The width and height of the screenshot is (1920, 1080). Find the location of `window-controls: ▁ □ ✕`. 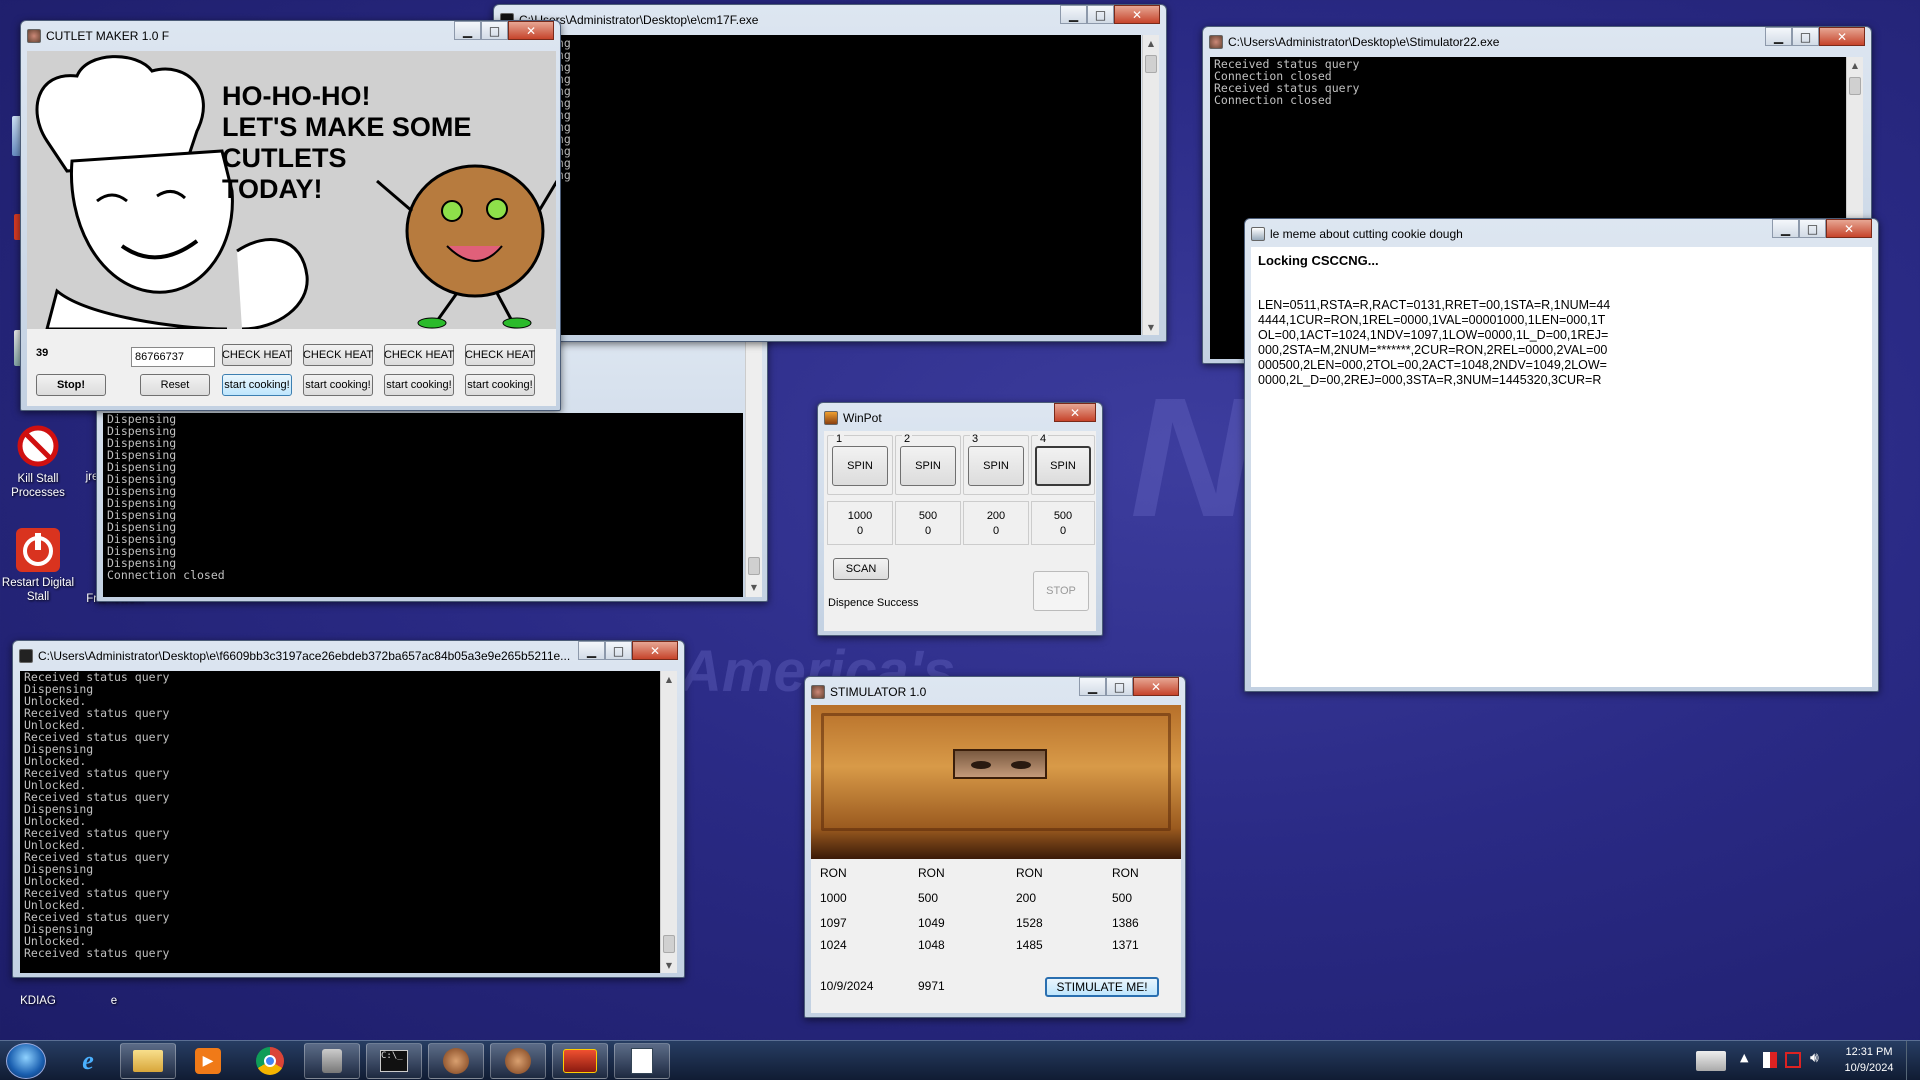

window-controls: ▁ □ ✕ is located at coordinates (1110, 14).